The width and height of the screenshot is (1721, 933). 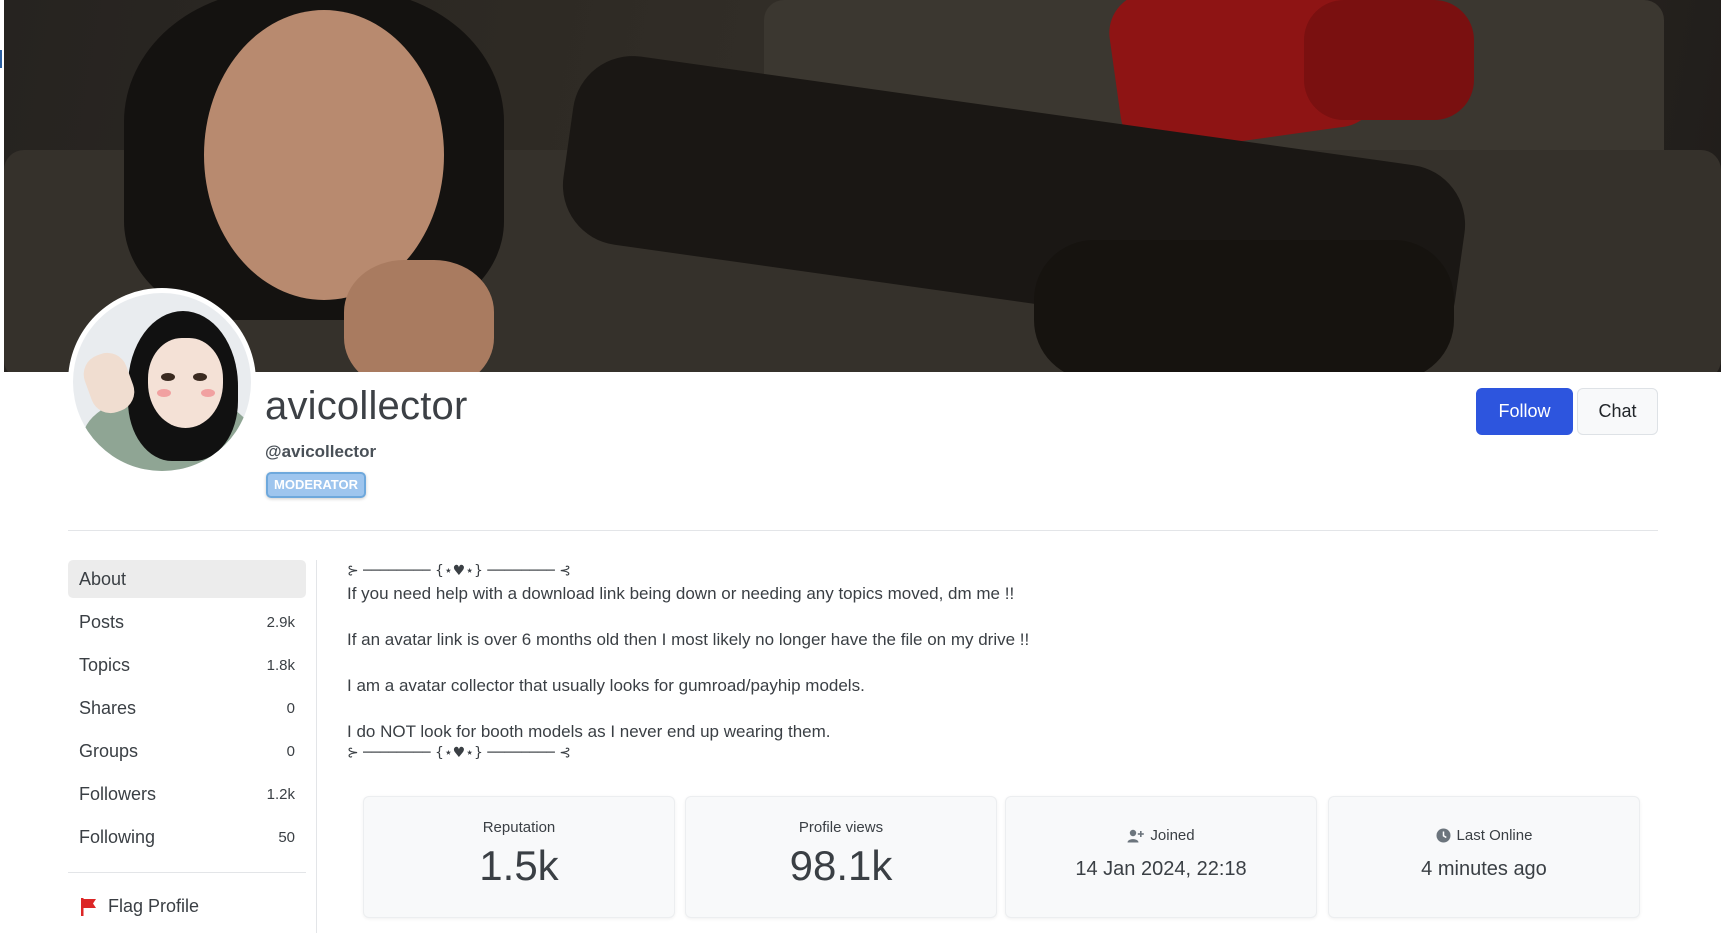 What do you see at coordinates (459, 753) in the screenshot?
I see `about-deco-bottom: ⊱ ──────── {⋆♥⋆} ──────── ⊰` at bounding box center [459, 753].